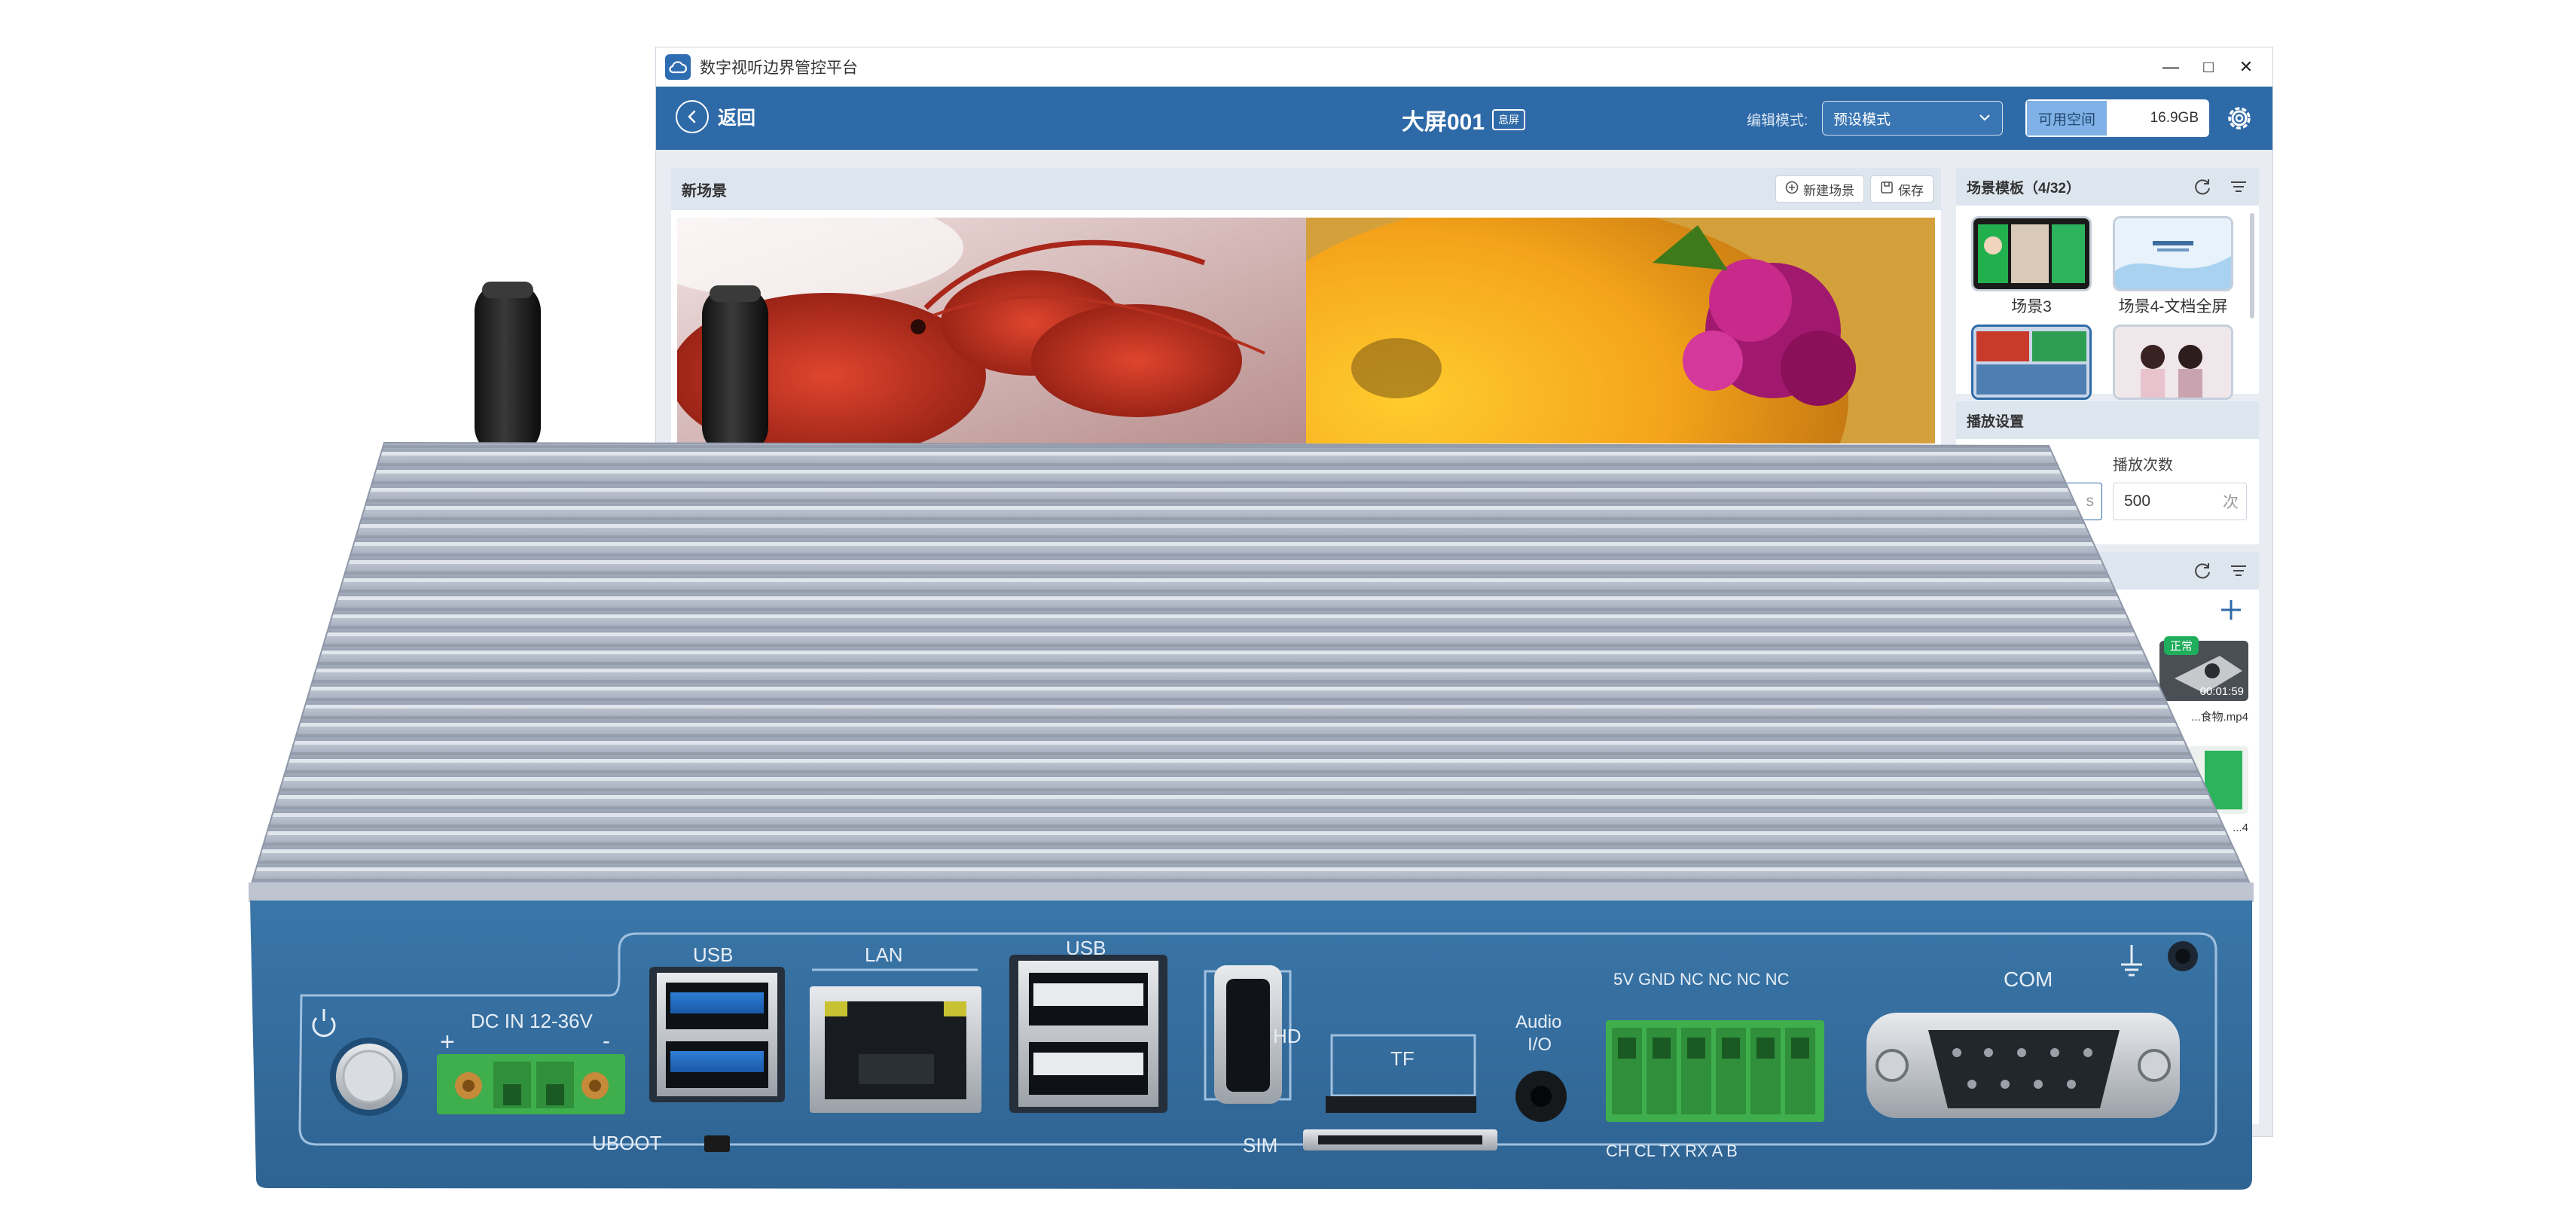 This screenshot has height=1219, width=2576. What do you see at coordinates (896, 1049) in the screenshot?
I see `lan-port` at bounding box center [896, 1049].